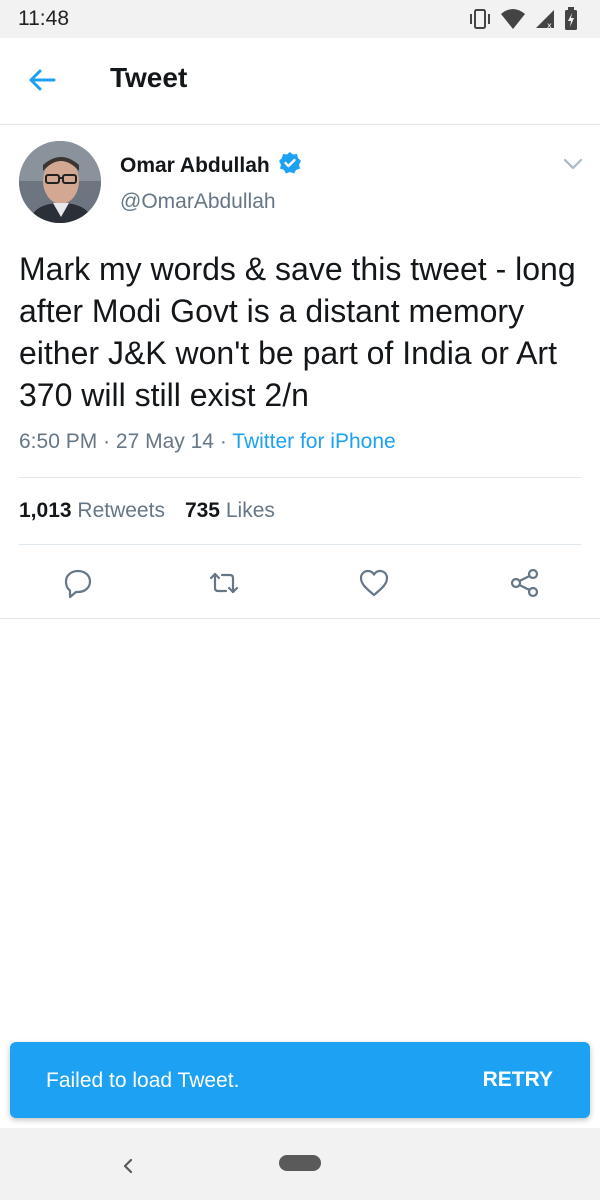  Describe the element at coordinates (45, 510) in the screenshot. I see `retweets-count: 1,013` at that location.